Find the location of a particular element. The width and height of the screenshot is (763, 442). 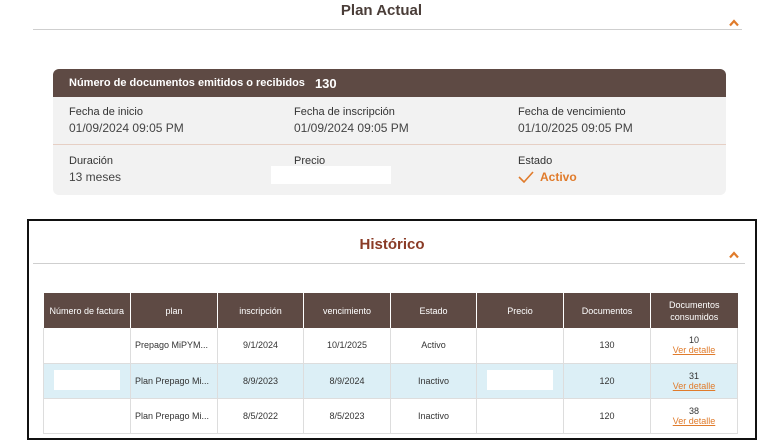

vencimiento-cell: 10/1/2025 is located at coordinates (347, 346).